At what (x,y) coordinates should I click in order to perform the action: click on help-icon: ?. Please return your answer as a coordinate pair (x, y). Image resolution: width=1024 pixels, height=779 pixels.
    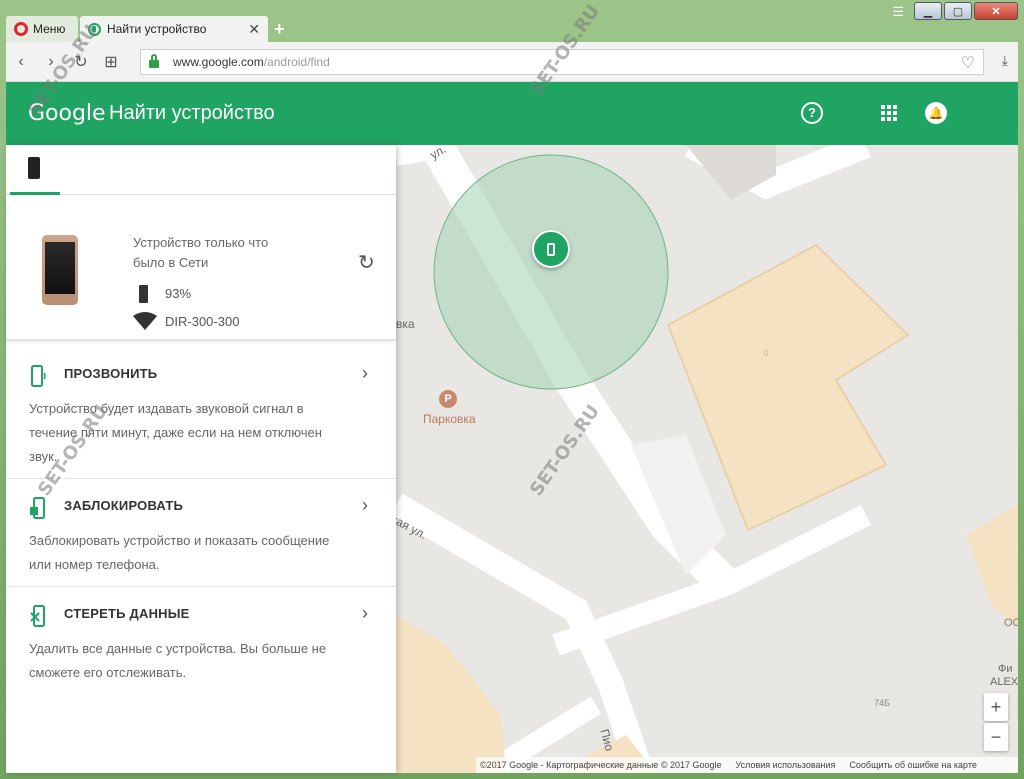
    Looking at the image, I should click on (812, 113).